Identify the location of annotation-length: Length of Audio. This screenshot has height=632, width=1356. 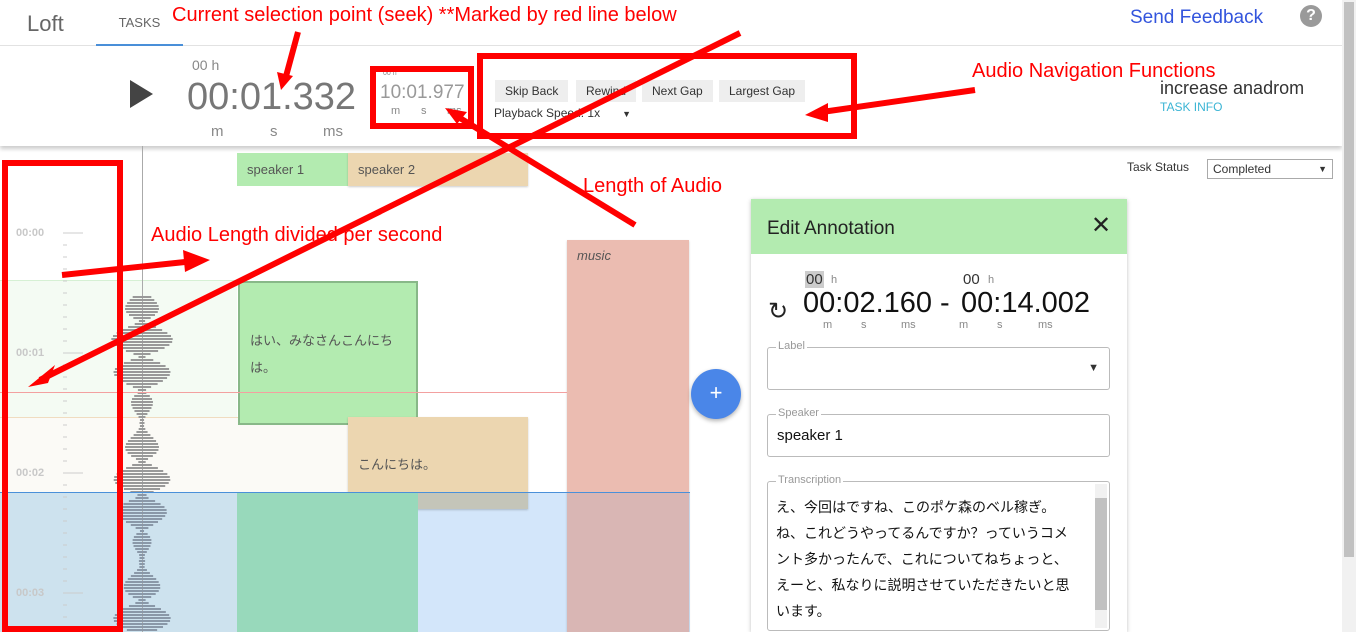
(653, 186).